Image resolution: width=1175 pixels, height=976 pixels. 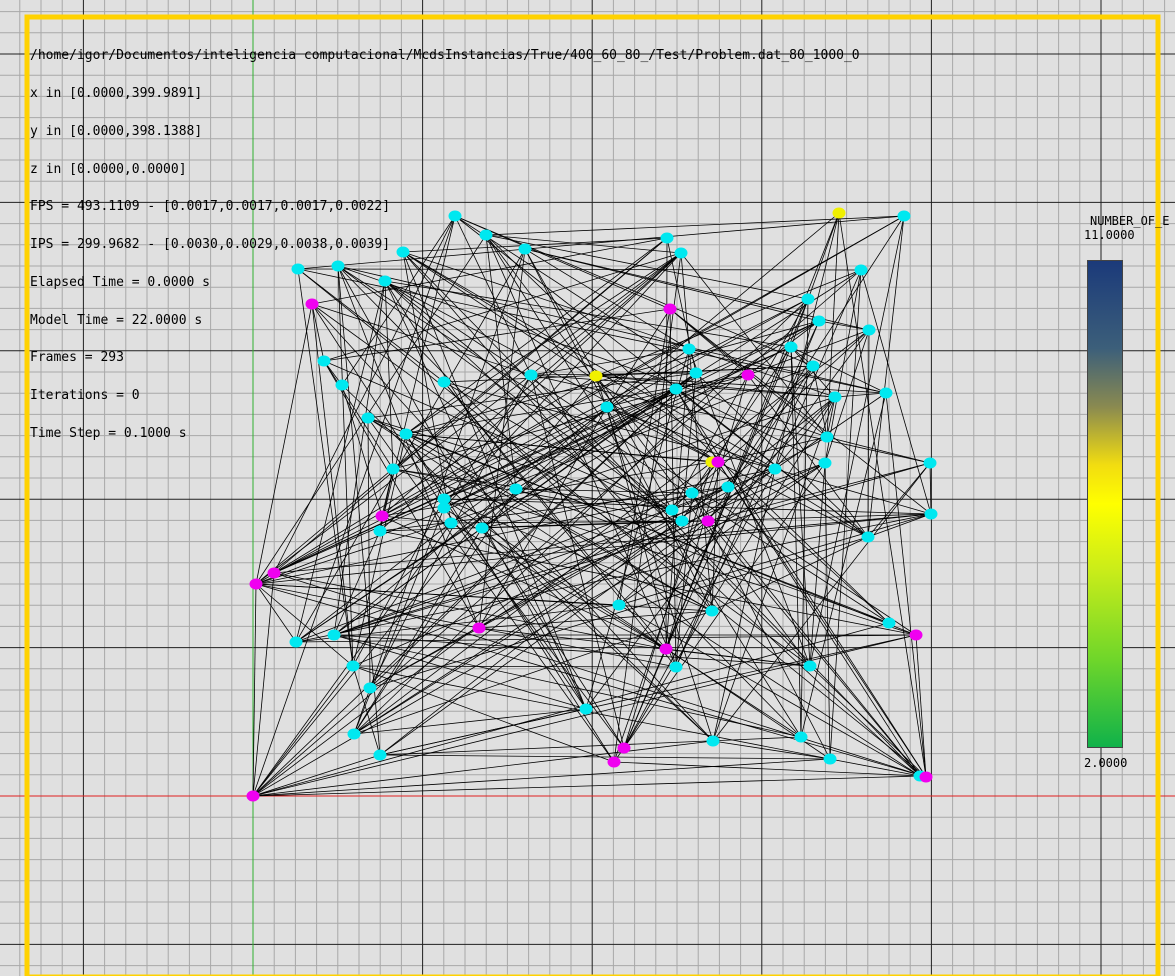 What do you see at coordinates (1105, 504) in the screenshot?
I see `color-scale-bar` at bounding box center [1105, 504].